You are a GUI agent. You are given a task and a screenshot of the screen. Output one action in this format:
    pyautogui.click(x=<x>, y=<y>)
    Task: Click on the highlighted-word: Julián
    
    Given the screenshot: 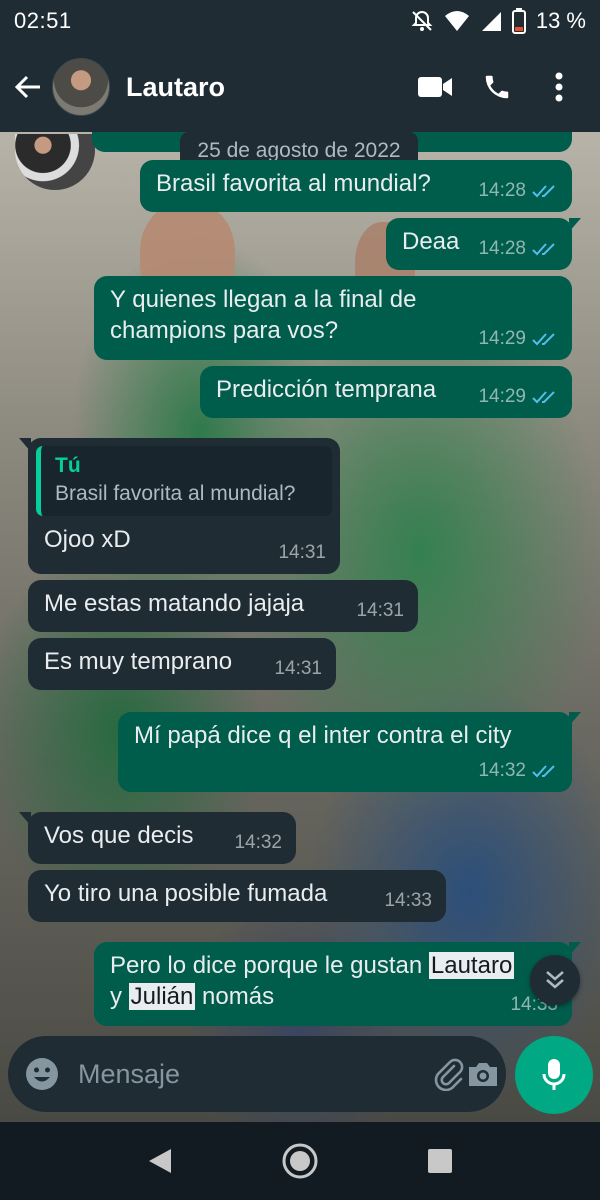 What is the action you would take?
    pyautogui.click(x=162, y=996)
    